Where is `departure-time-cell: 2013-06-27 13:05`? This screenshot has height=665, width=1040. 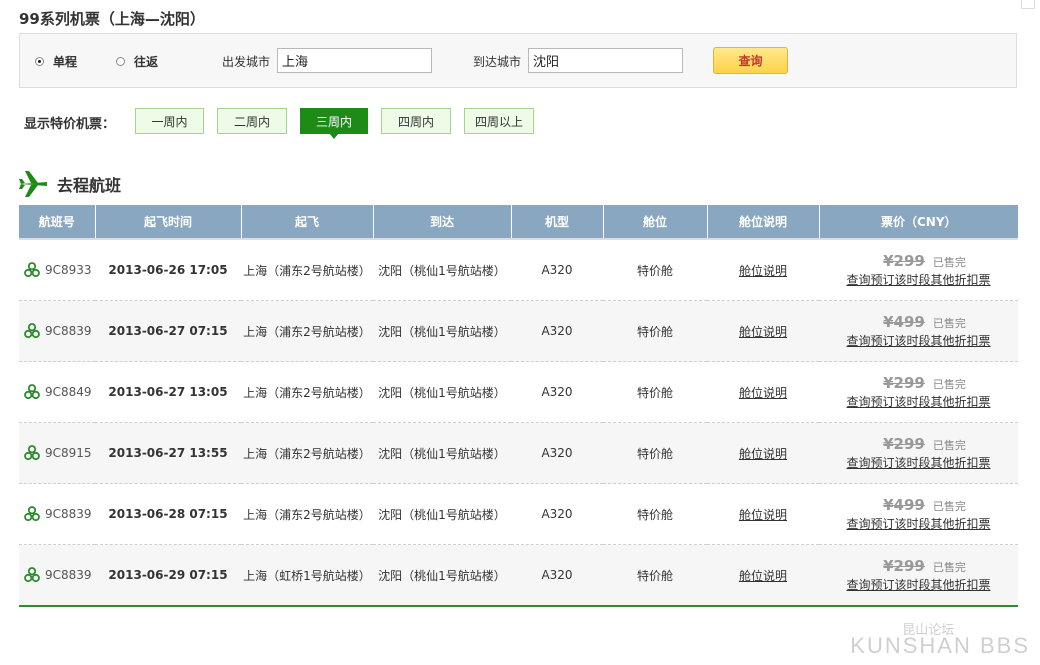
departure-time-cell: 2013-06-27 13:05 is located at coordinates (168, 392).